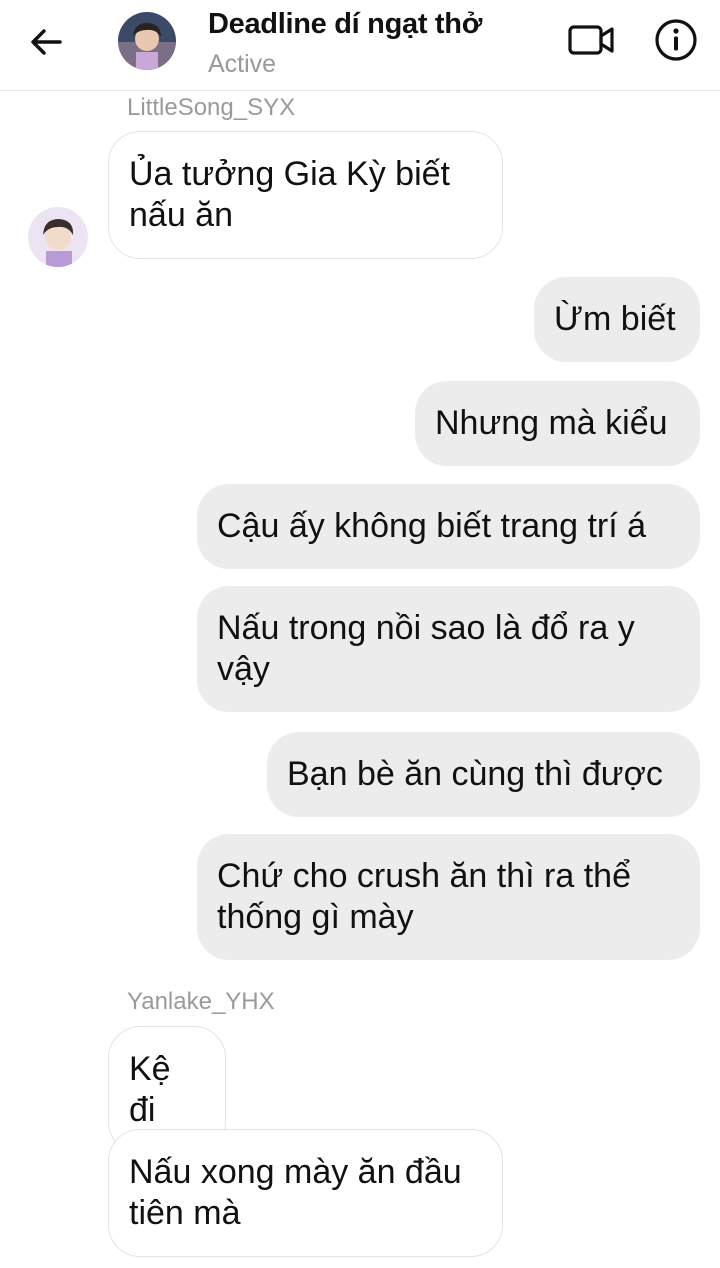 This screenshot has height=1268, width=720. What do you see at coordinates (557, 423) in the screenshot?
I see `outgoing-message: Nhưng mà kiểu` at bounding box center [557, 423].